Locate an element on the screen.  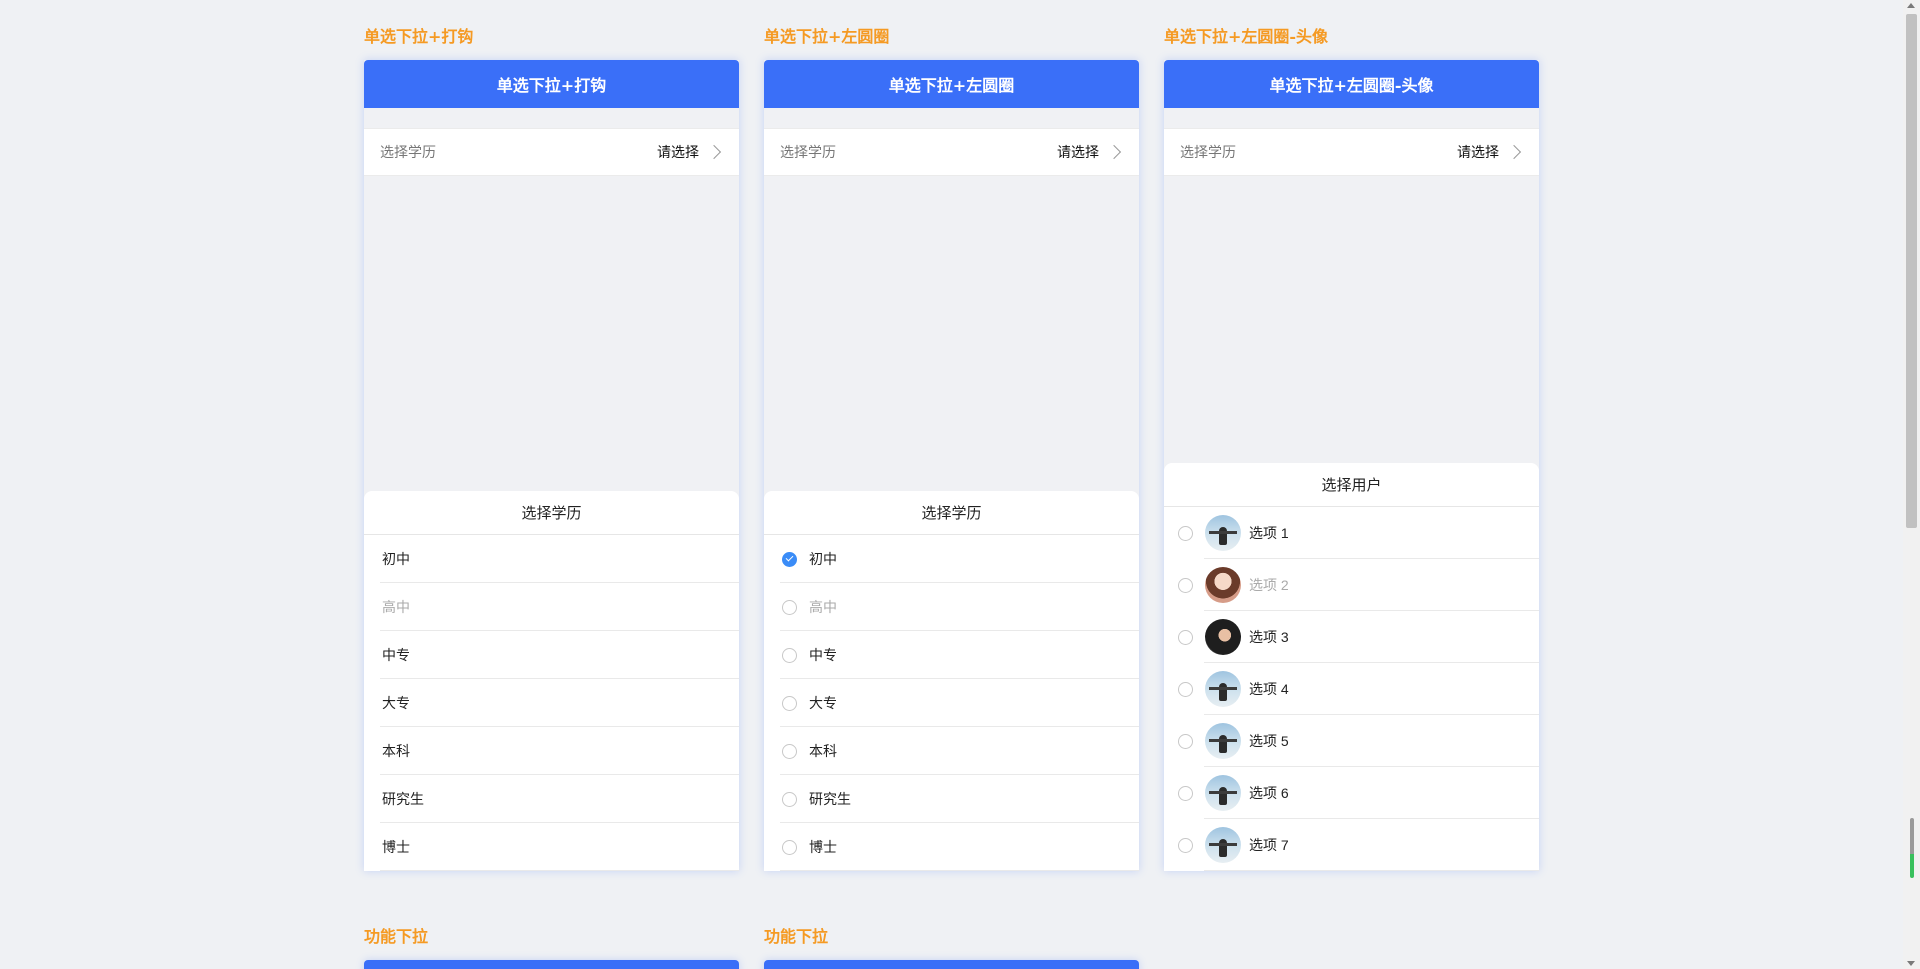
phone-header: 单选下拉+左圆圈-头像 is located at coordinates (1351, 84).